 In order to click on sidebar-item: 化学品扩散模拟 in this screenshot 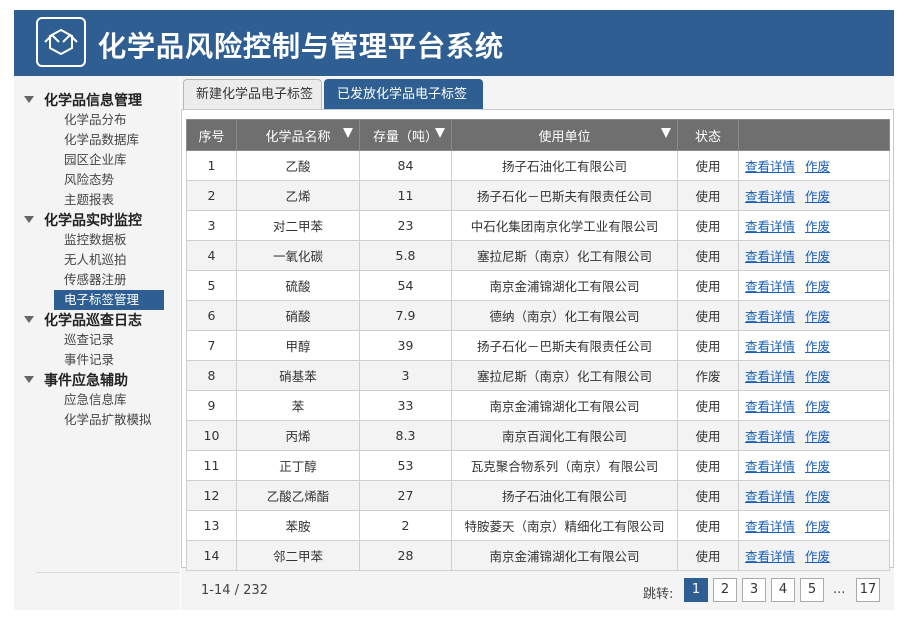, I will do `click(109, 420)`.